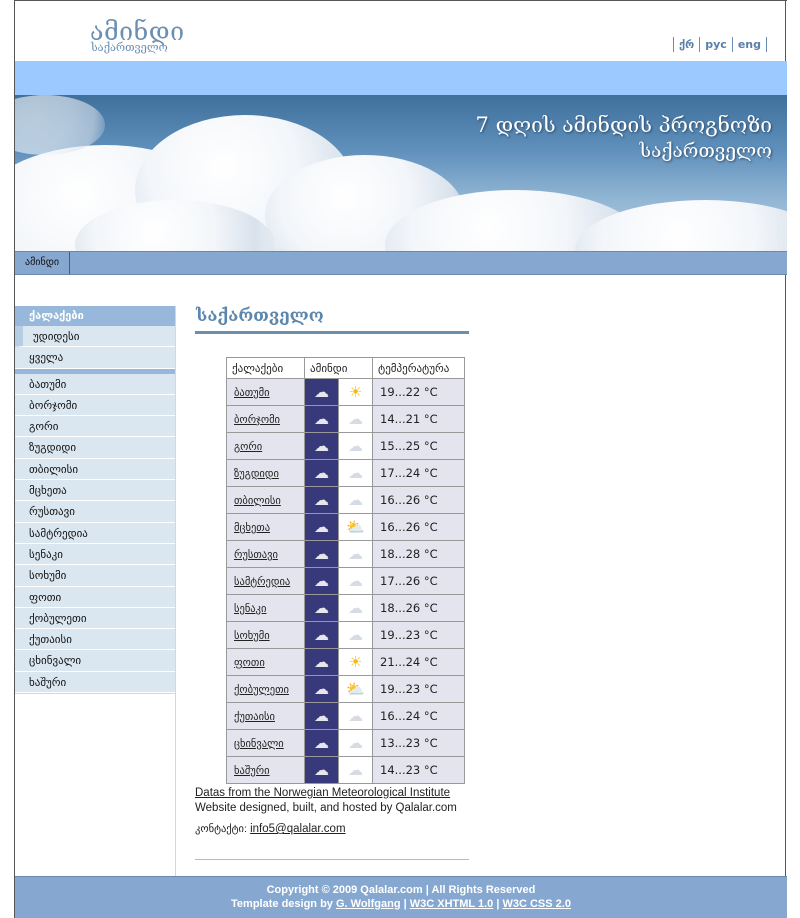  I want to click on nav-item-weather: ამინდი, so click(43, 263).